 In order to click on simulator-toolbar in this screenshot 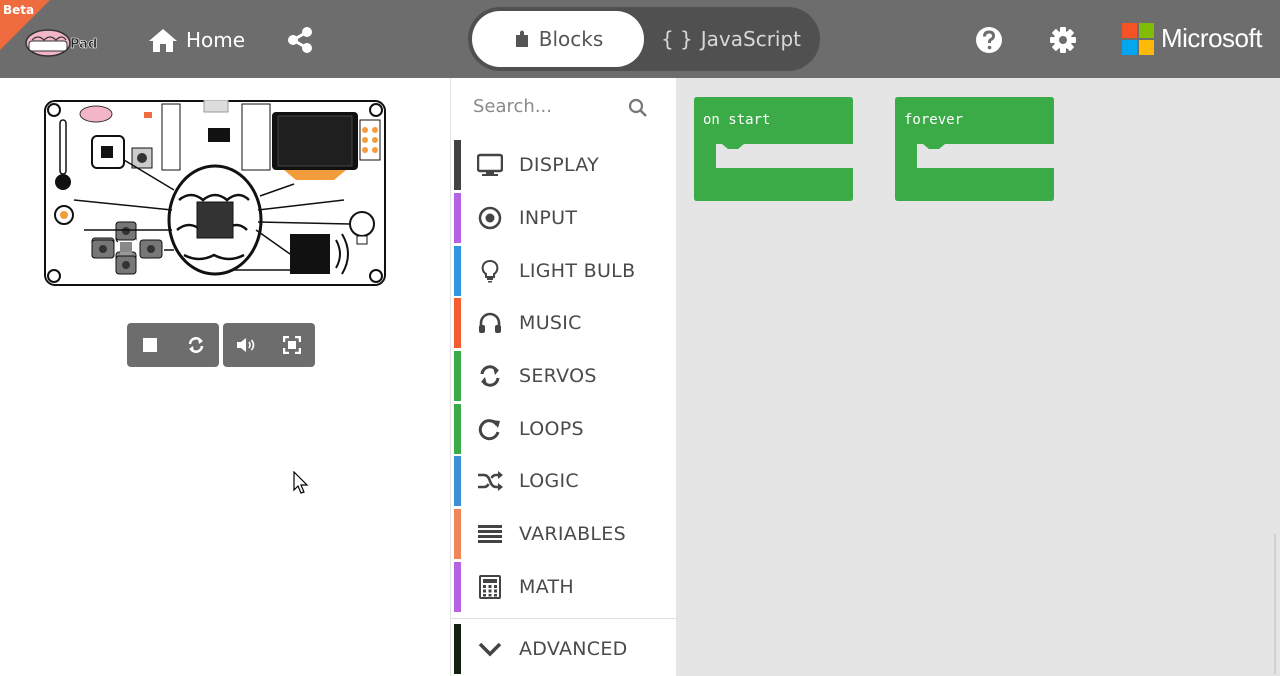, I will do `click(221, 345)`.